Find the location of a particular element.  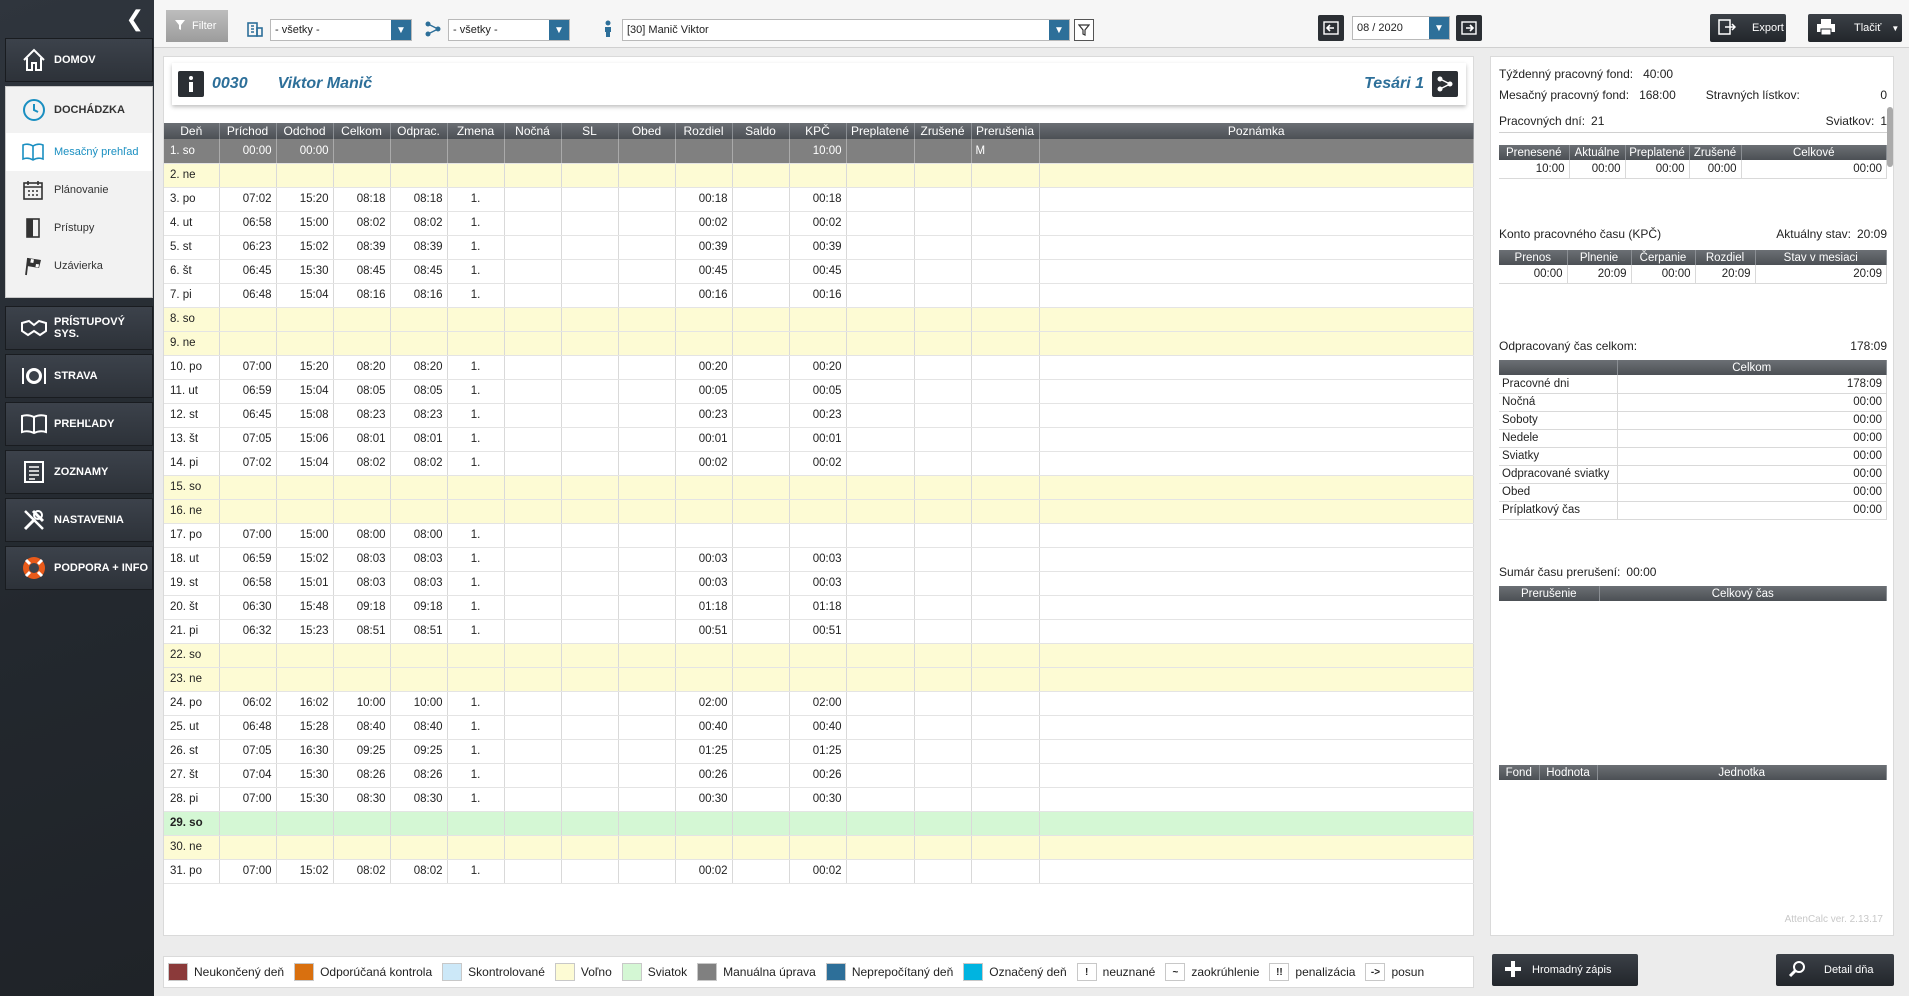

employee-filter-icon is located at coordinates (1084, 30).